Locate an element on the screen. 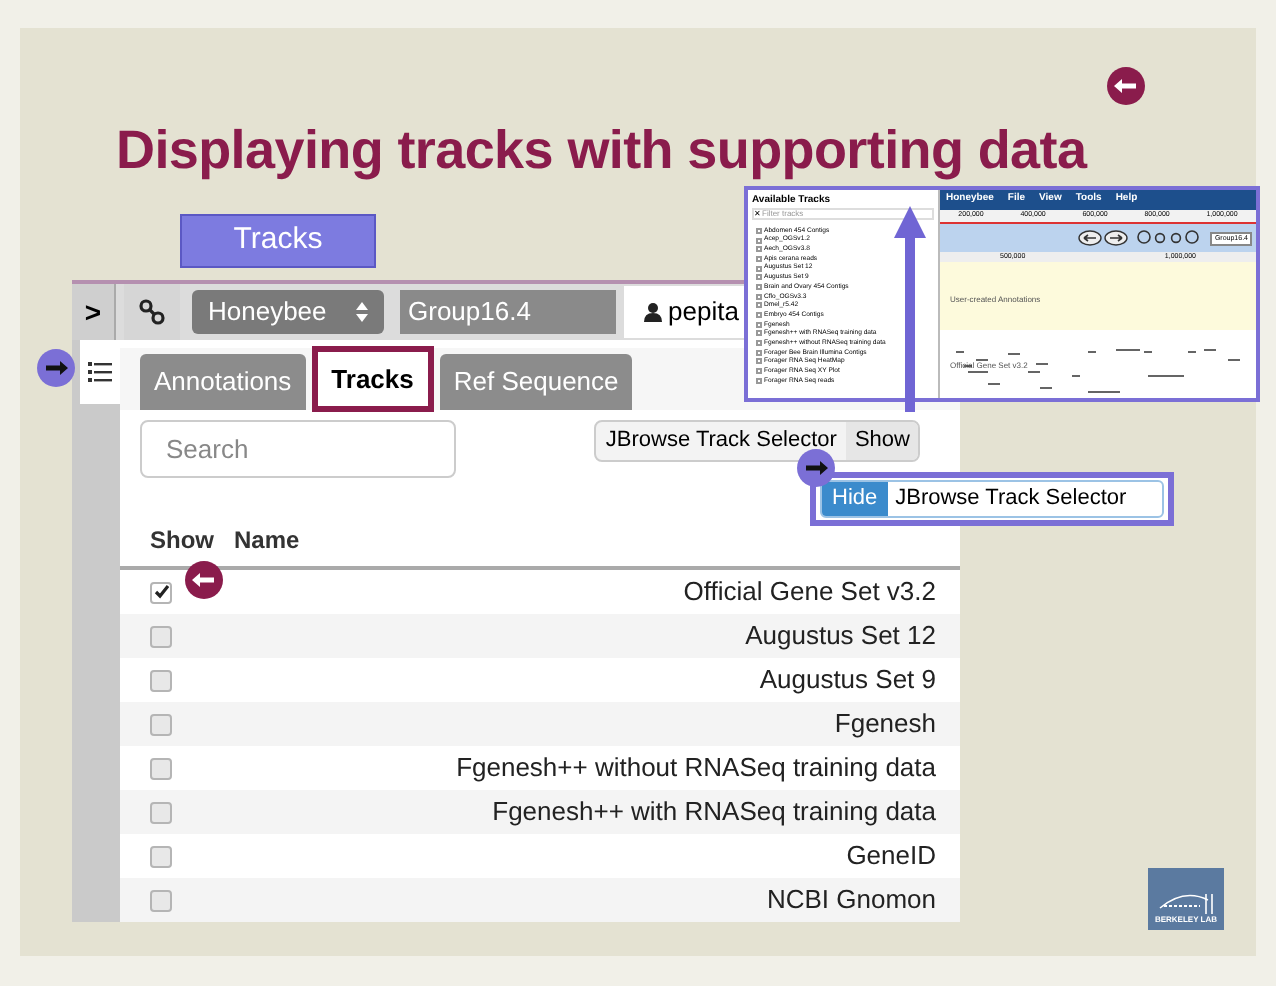 The image size is (1276, 986). track-name: Official Gene Set v3.2 is located at coordinates (809, 592).